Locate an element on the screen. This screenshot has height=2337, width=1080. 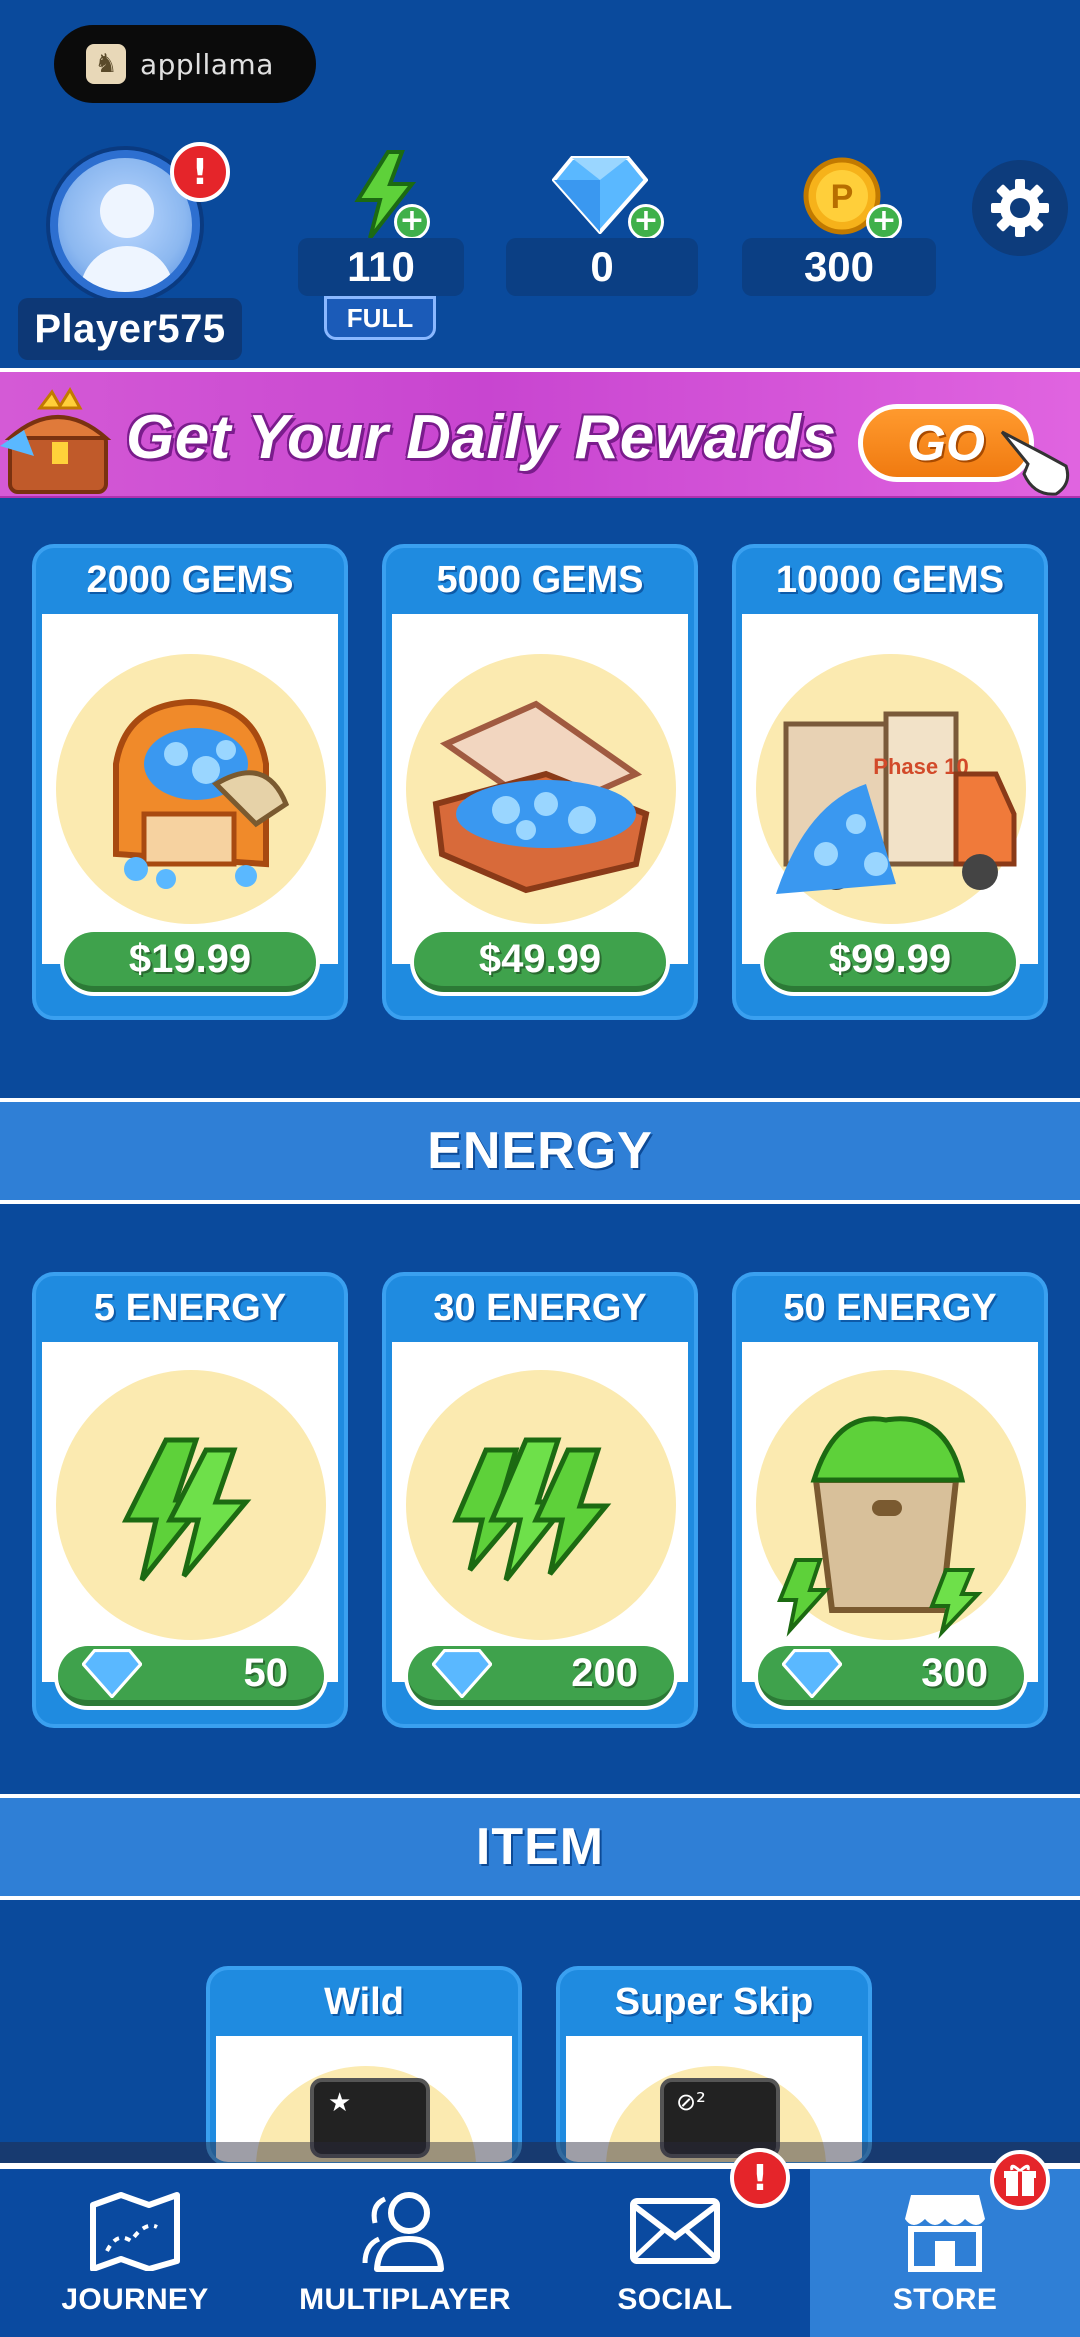
users-icon is located at coordinates (405, 2231).